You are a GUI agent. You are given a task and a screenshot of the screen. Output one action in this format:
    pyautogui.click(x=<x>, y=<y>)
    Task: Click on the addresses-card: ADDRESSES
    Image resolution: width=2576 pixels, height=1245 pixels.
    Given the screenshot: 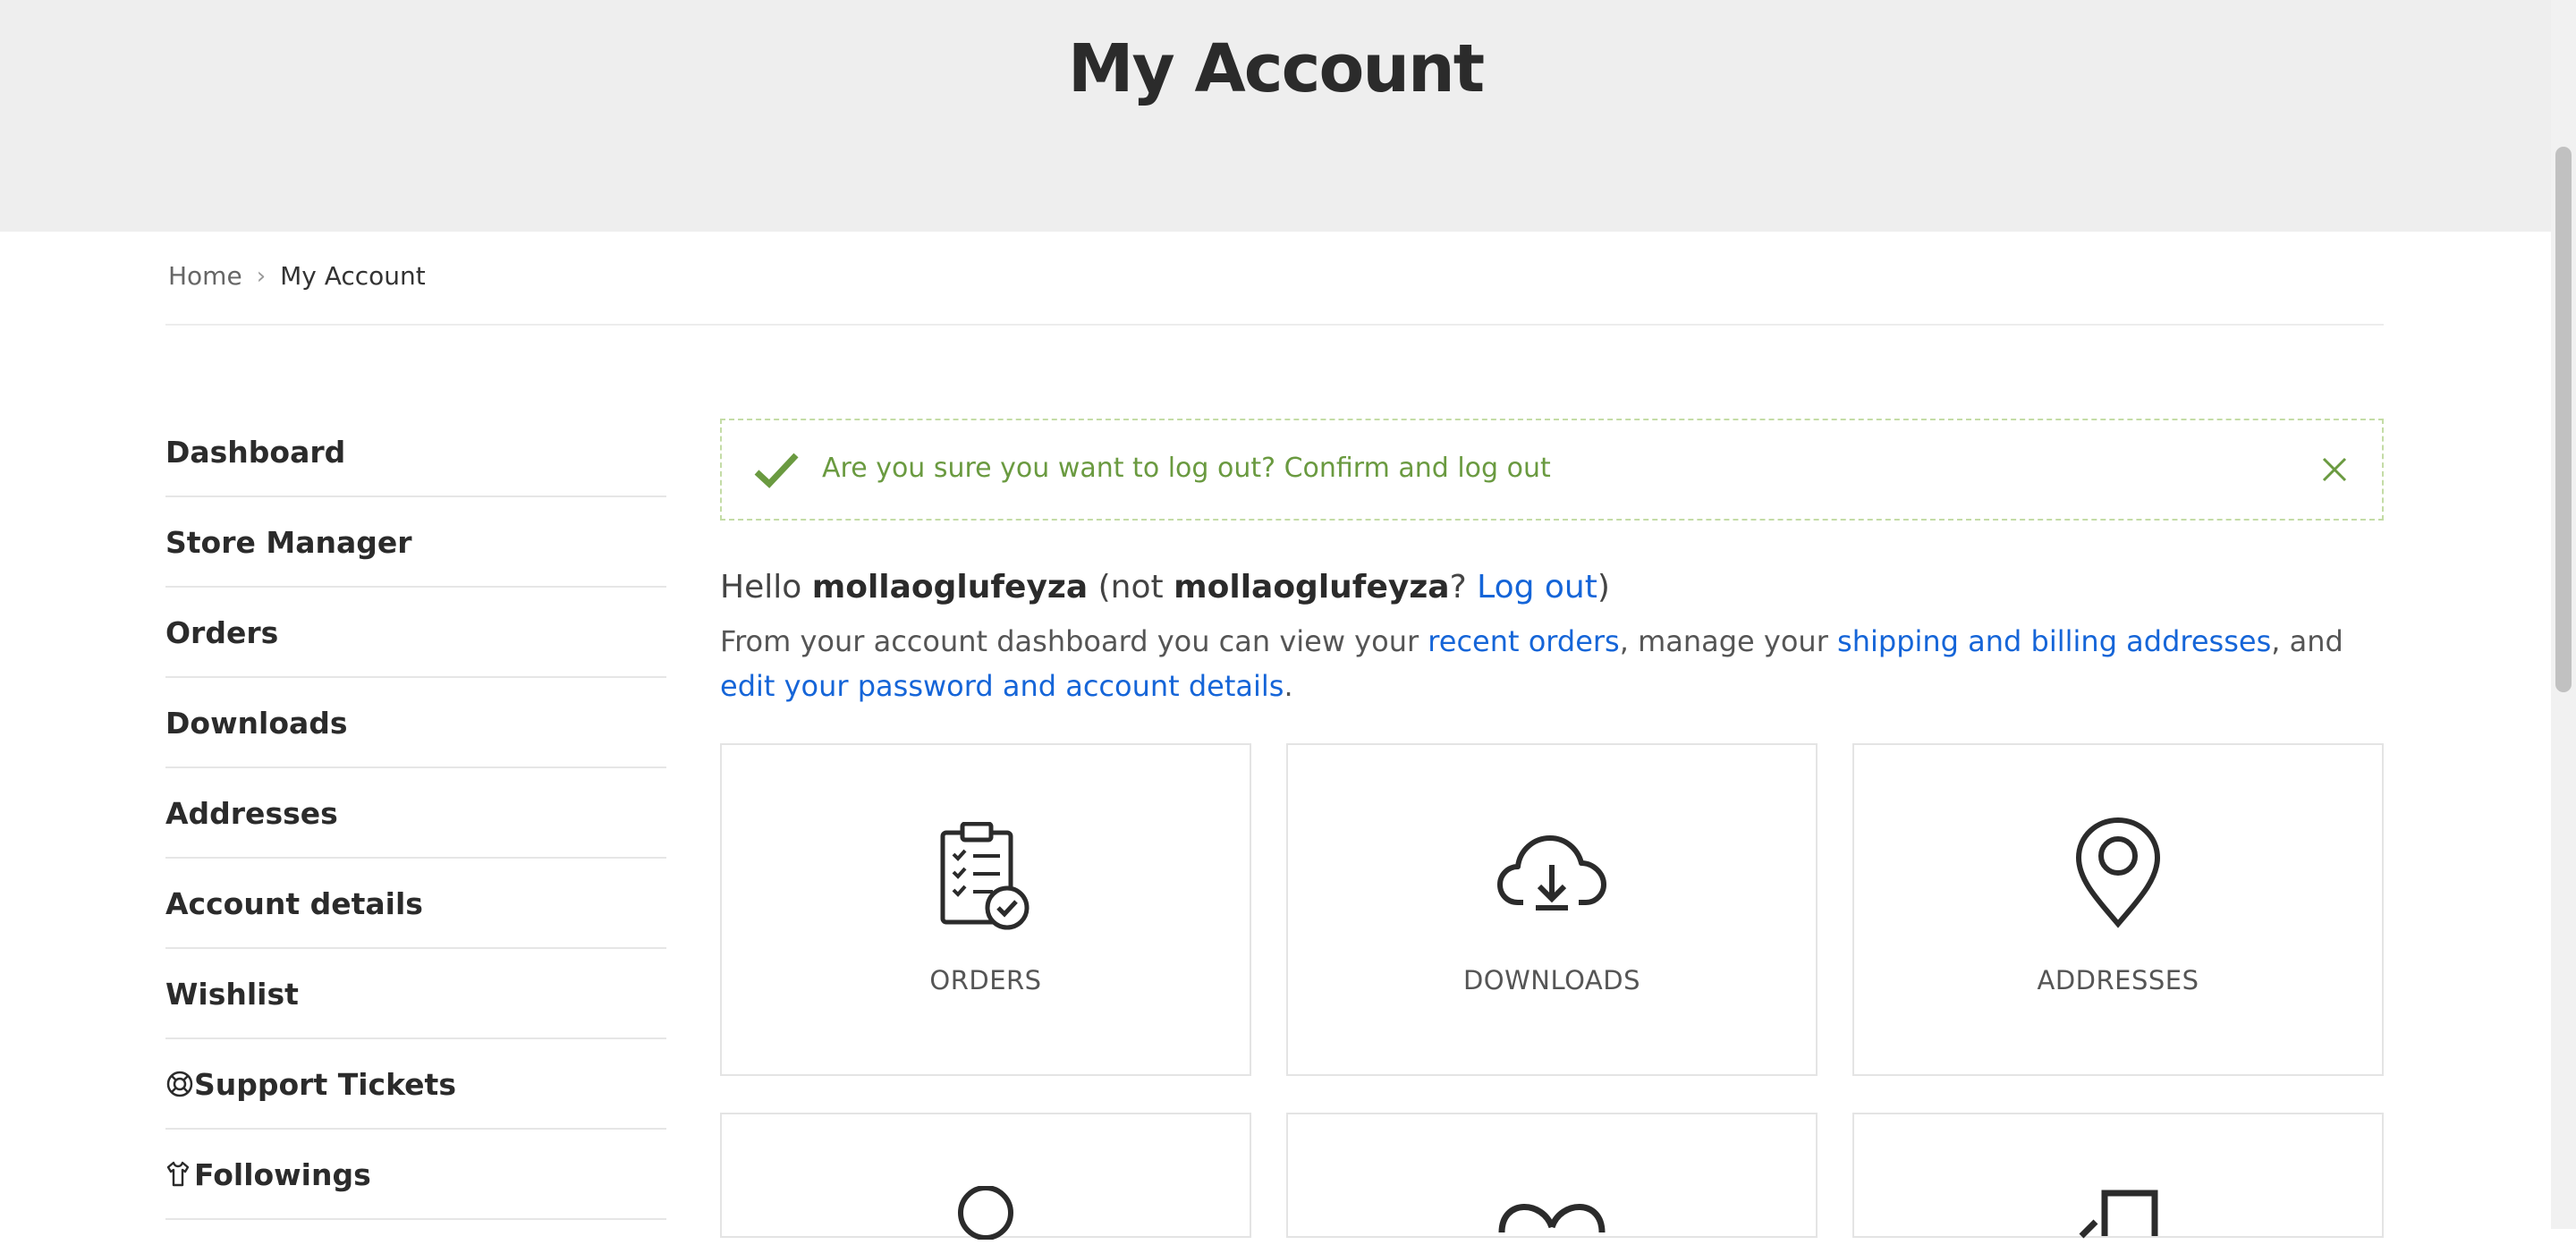 What is the action you would take?
    pyautogui.click(x=2118, y=910)
    